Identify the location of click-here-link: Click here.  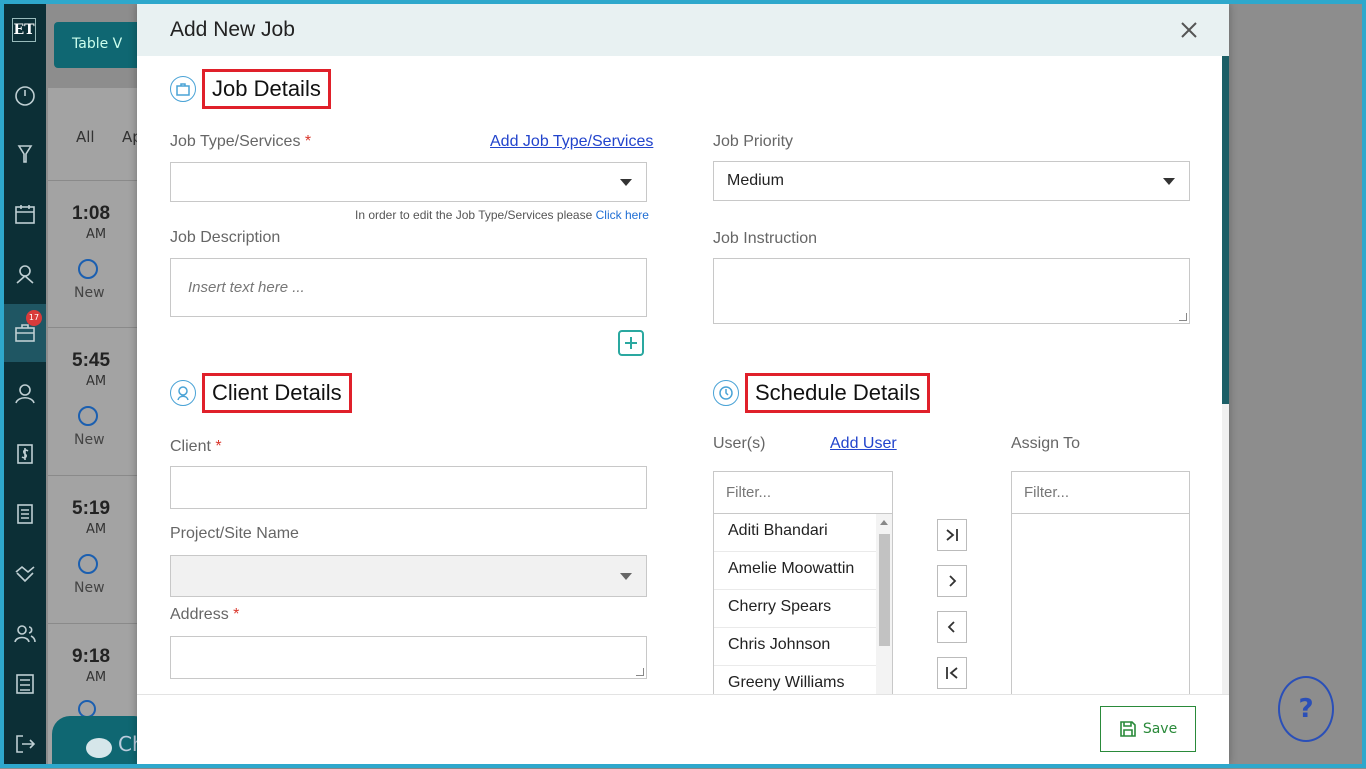
(622, 215).